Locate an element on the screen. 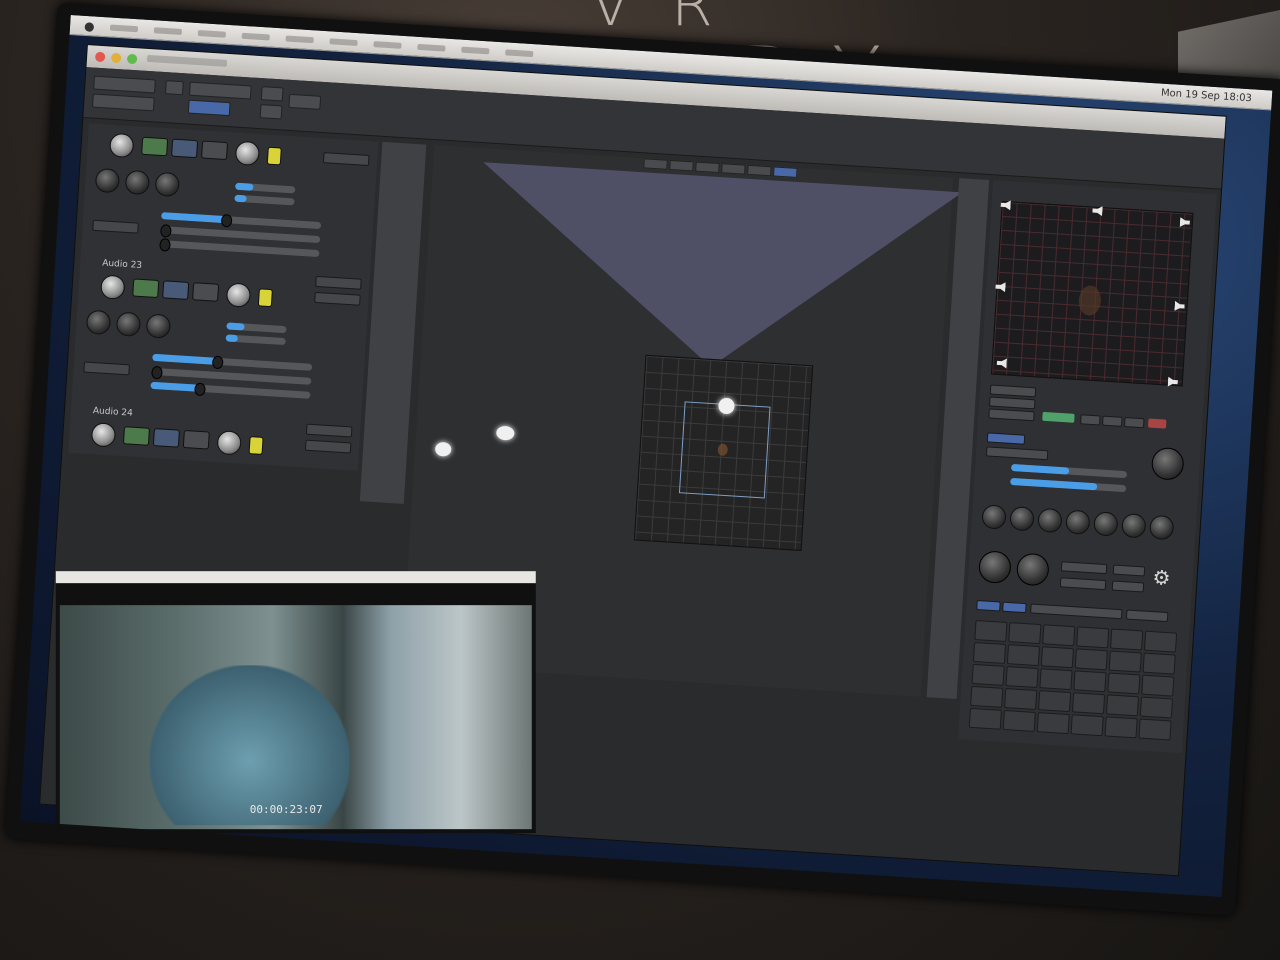  reset-button is located at coordinates (1157, 423).